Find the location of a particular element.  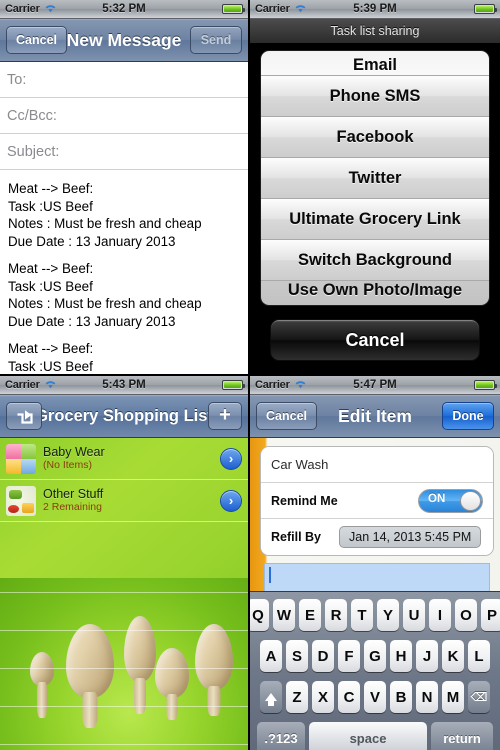

sheet-option-ultimate-grocery-link: Ultimate Grocery Link is located at coordinates (375, 219).